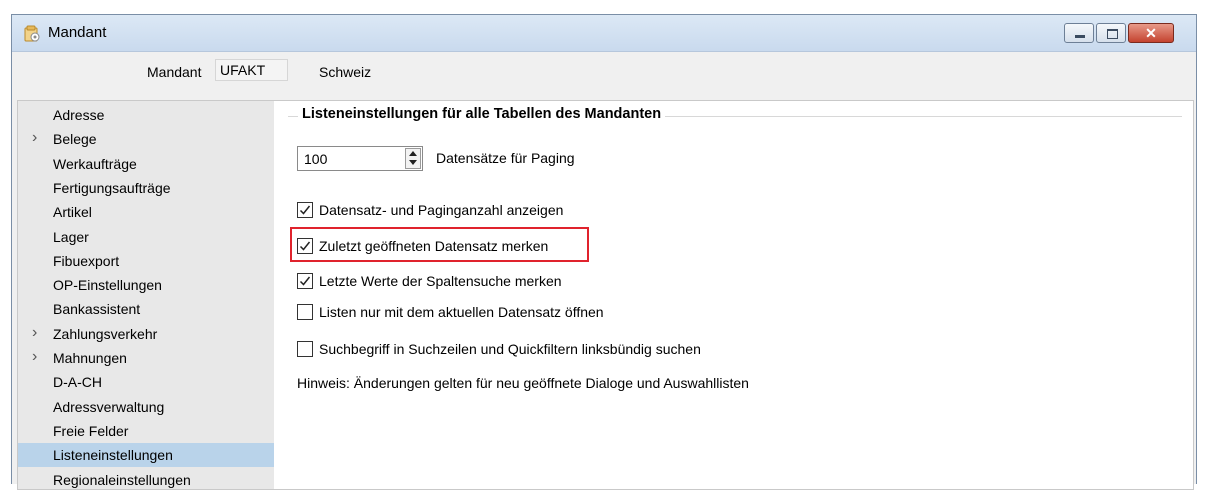 The image size is (1210, 490). What do you see at coordinates (174, 72) in the screenshot?
I see `mandant-label: Mandant` at bounding box center [174, 72].